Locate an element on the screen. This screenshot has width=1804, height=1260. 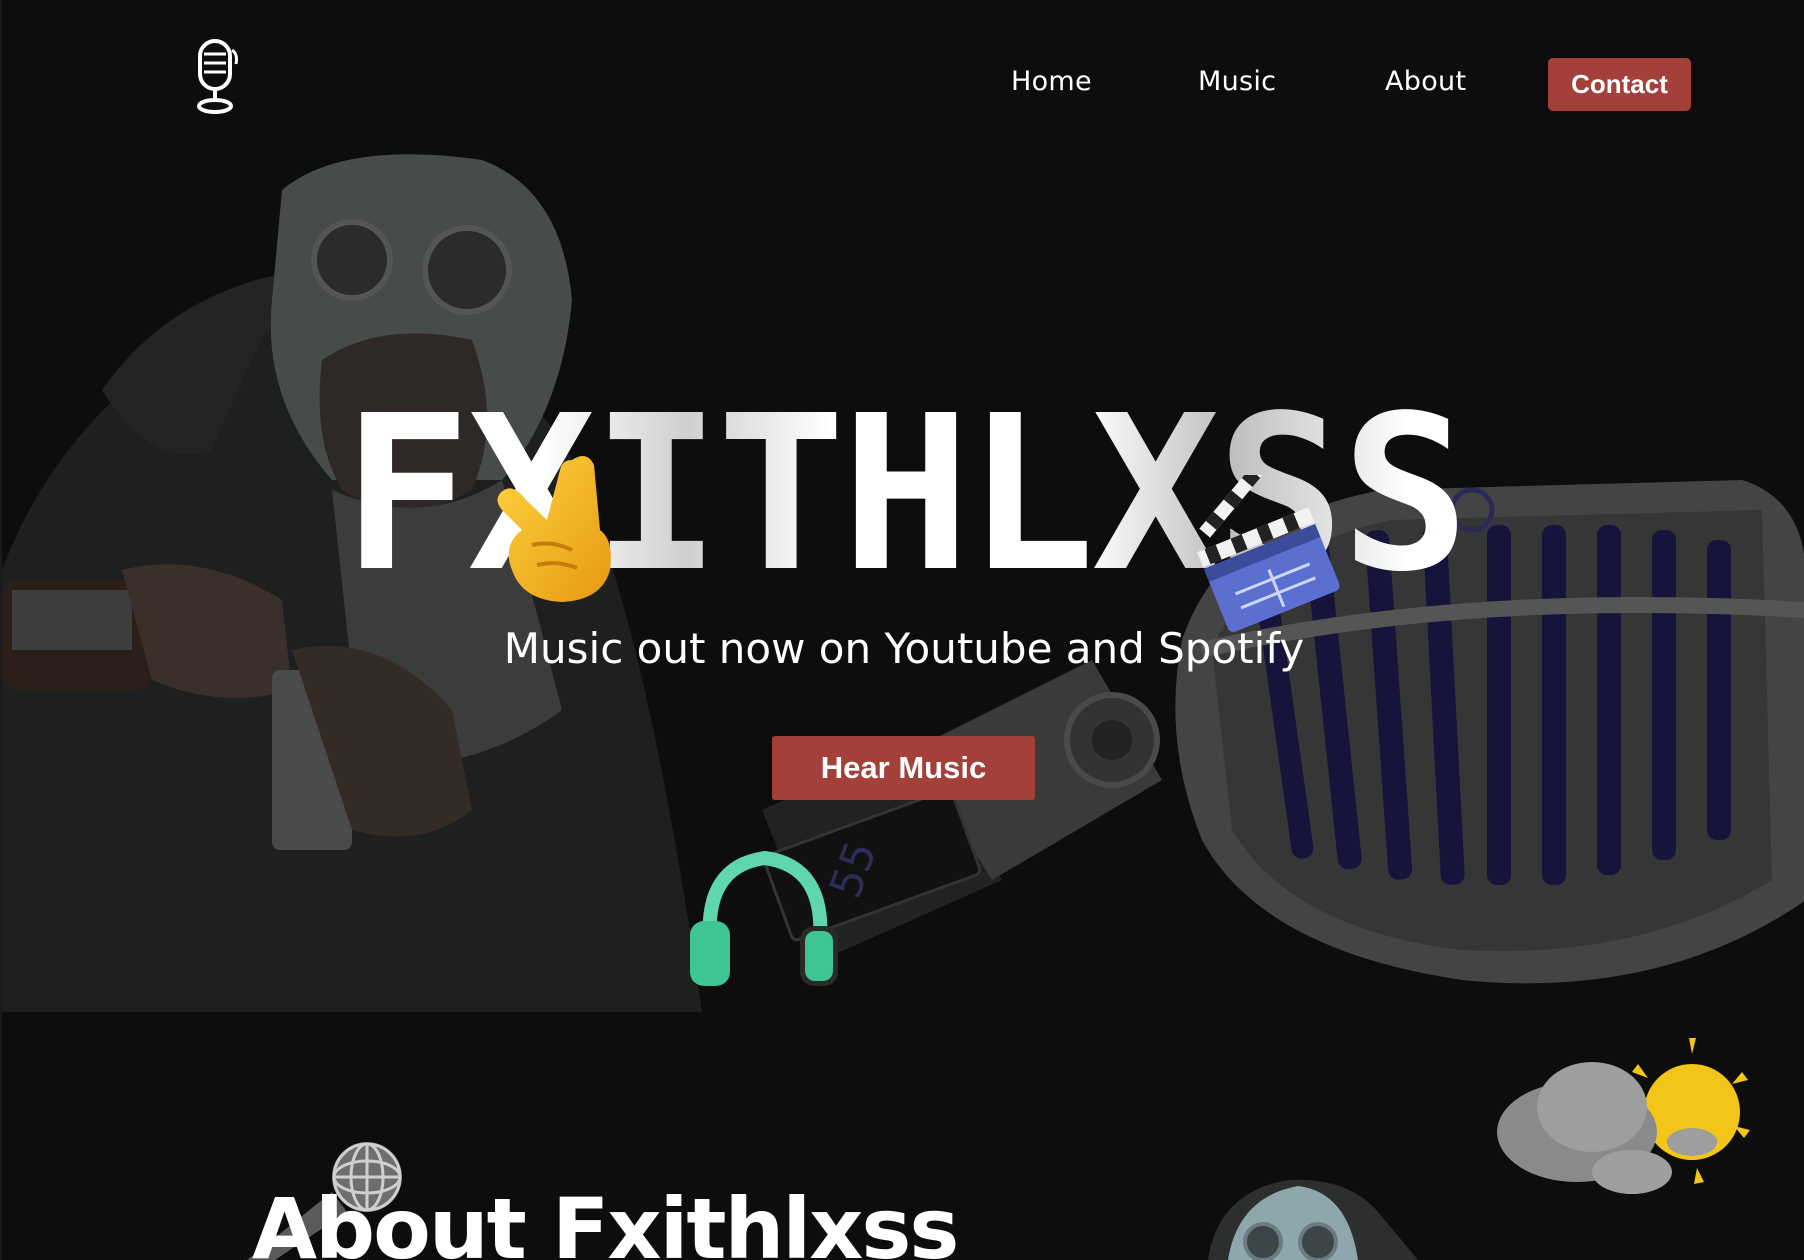
hero-subtitle: Music out now on Youtube and Spotify is located at coordinates (904, 648).